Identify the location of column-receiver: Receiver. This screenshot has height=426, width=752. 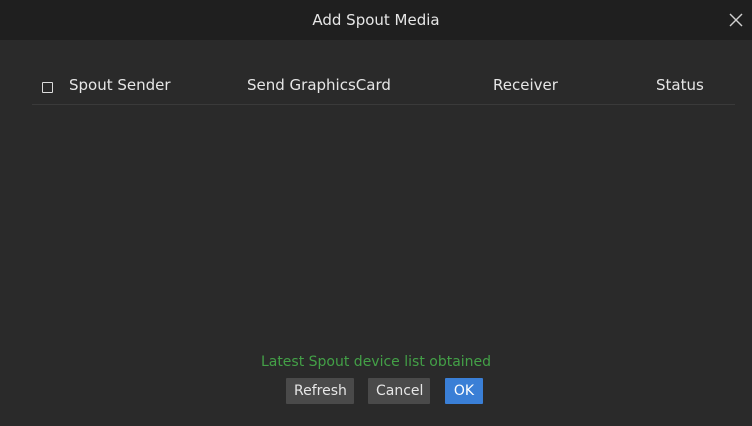
(525, 85).